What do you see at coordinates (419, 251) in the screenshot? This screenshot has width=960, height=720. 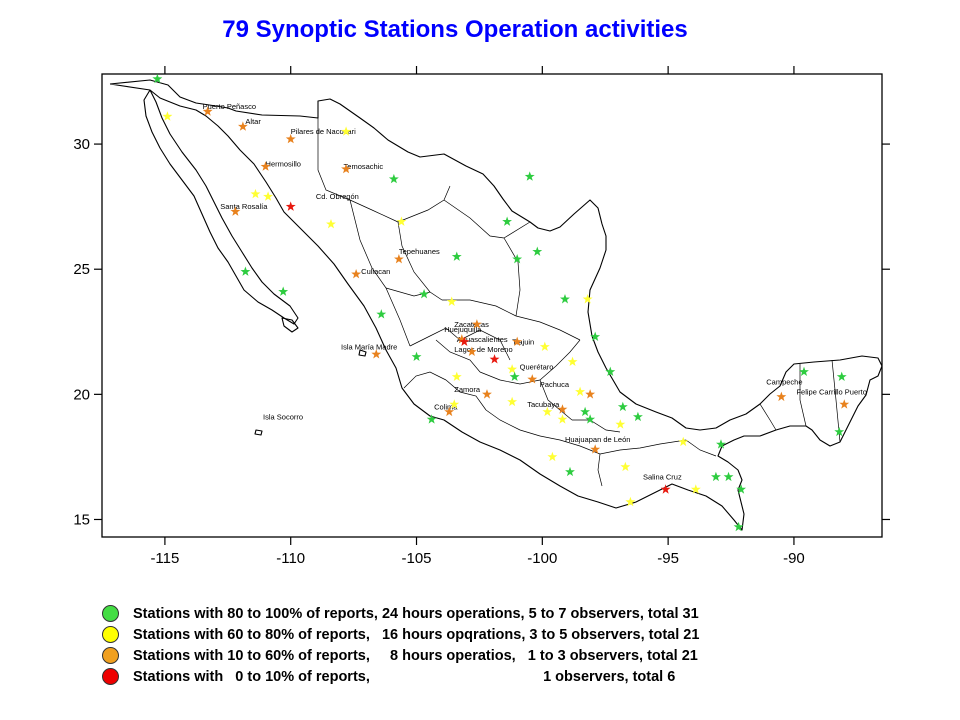 I see `place-label: Tepehuanes` at bounding box center [419, 251].